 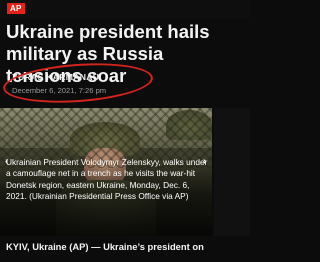 What do you see at coordinates (125, 9) in the screenshot?
I see `top-bar: AP` at bounding box center [125, 9].